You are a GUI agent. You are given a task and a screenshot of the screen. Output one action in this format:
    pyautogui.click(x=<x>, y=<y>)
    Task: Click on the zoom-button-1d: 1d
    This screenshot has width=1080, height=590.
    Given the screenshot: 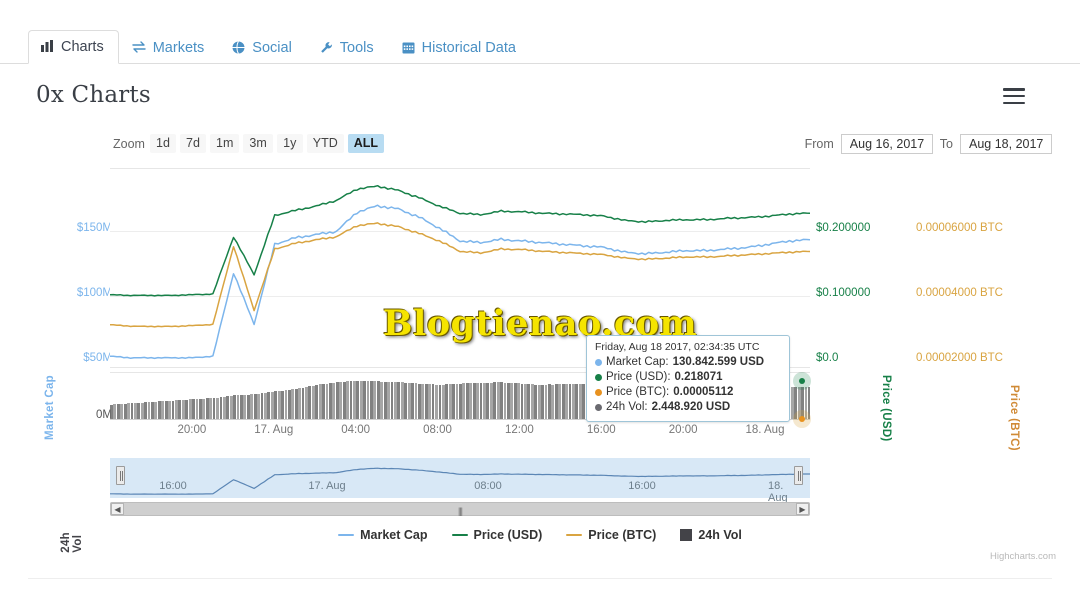 What is the action you would take?
    pyautogui.click(x=163, y=143)
    